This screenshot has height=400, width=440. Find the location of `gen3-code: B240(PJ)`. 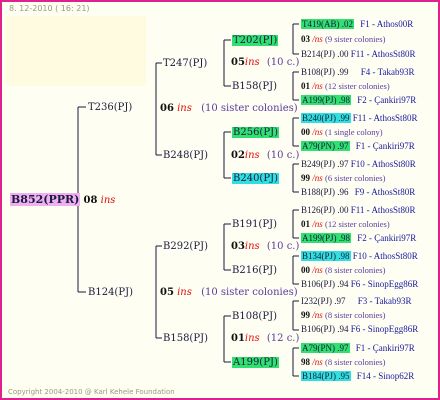

gen3-code: B240(PJ) is located at coordinates (255, 178).